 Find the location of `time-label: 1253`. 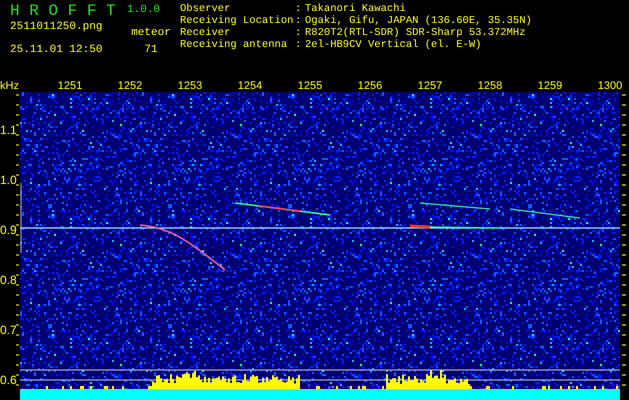

time-label: 1253 is located at coordinates (190, 86).